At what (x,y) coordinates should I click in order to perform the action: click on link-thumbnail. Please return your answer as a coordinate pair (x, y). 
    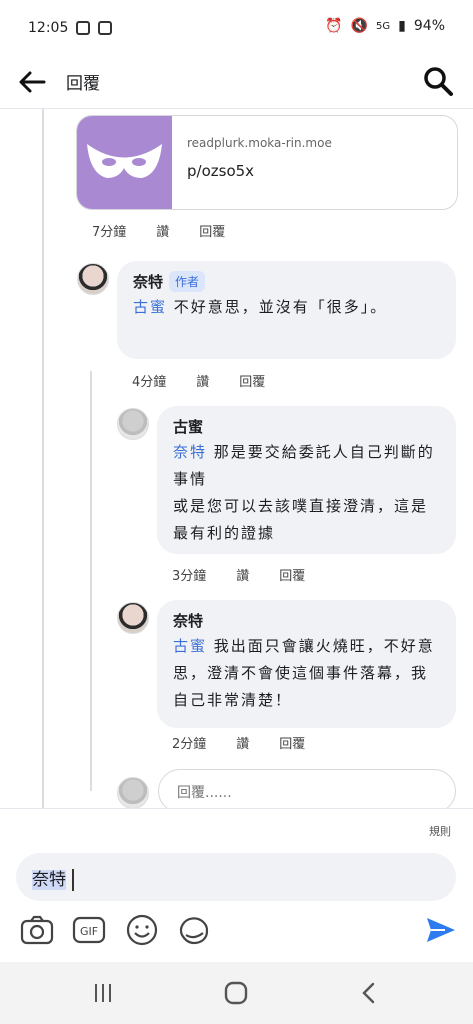
    Looking at the image, I should click on (124, 162).